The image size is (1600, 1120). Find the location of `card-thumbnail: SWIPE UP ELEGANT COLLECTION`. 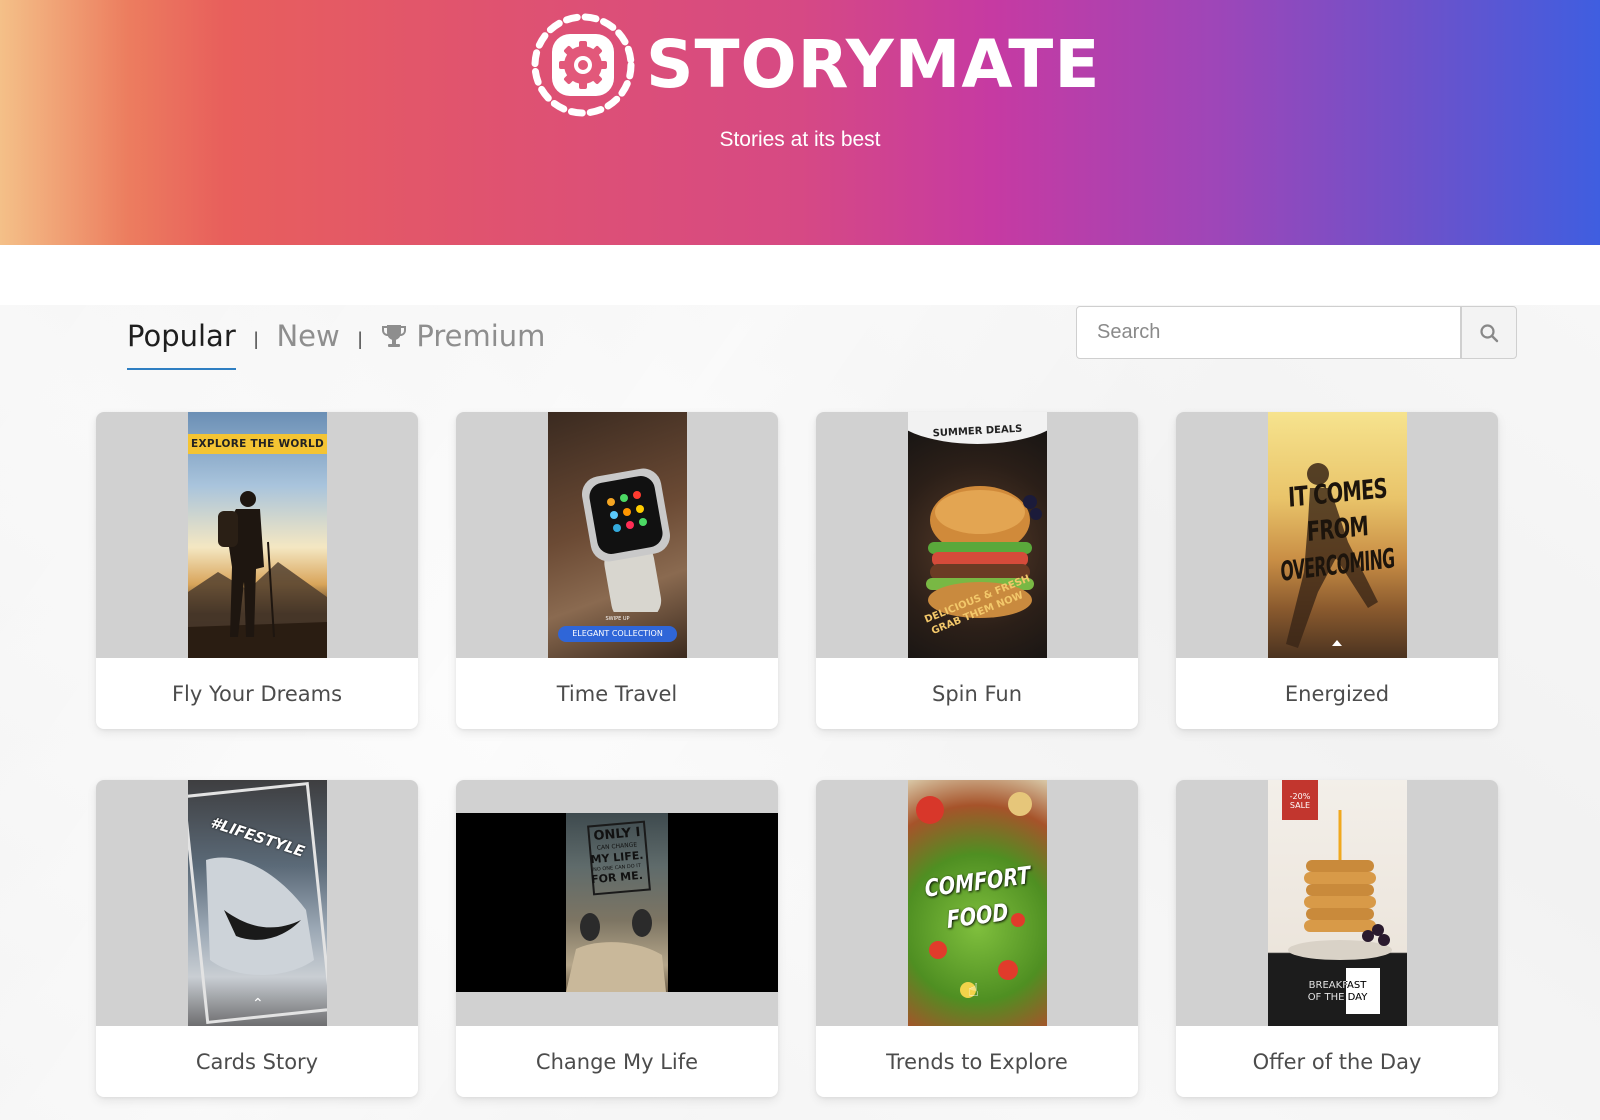

card-thumbnail: SWIPE UP ELEGANT COLLECTION is located at coordinates (617, 535).